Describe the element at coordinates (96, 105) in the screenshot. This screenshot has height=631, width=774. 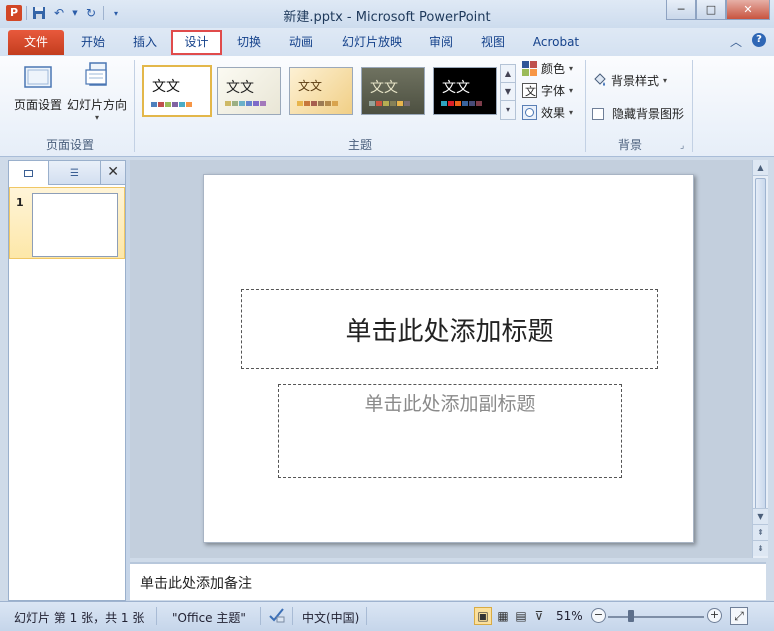
I see `slide-orientation-label: 幻灯片方向` at that location.